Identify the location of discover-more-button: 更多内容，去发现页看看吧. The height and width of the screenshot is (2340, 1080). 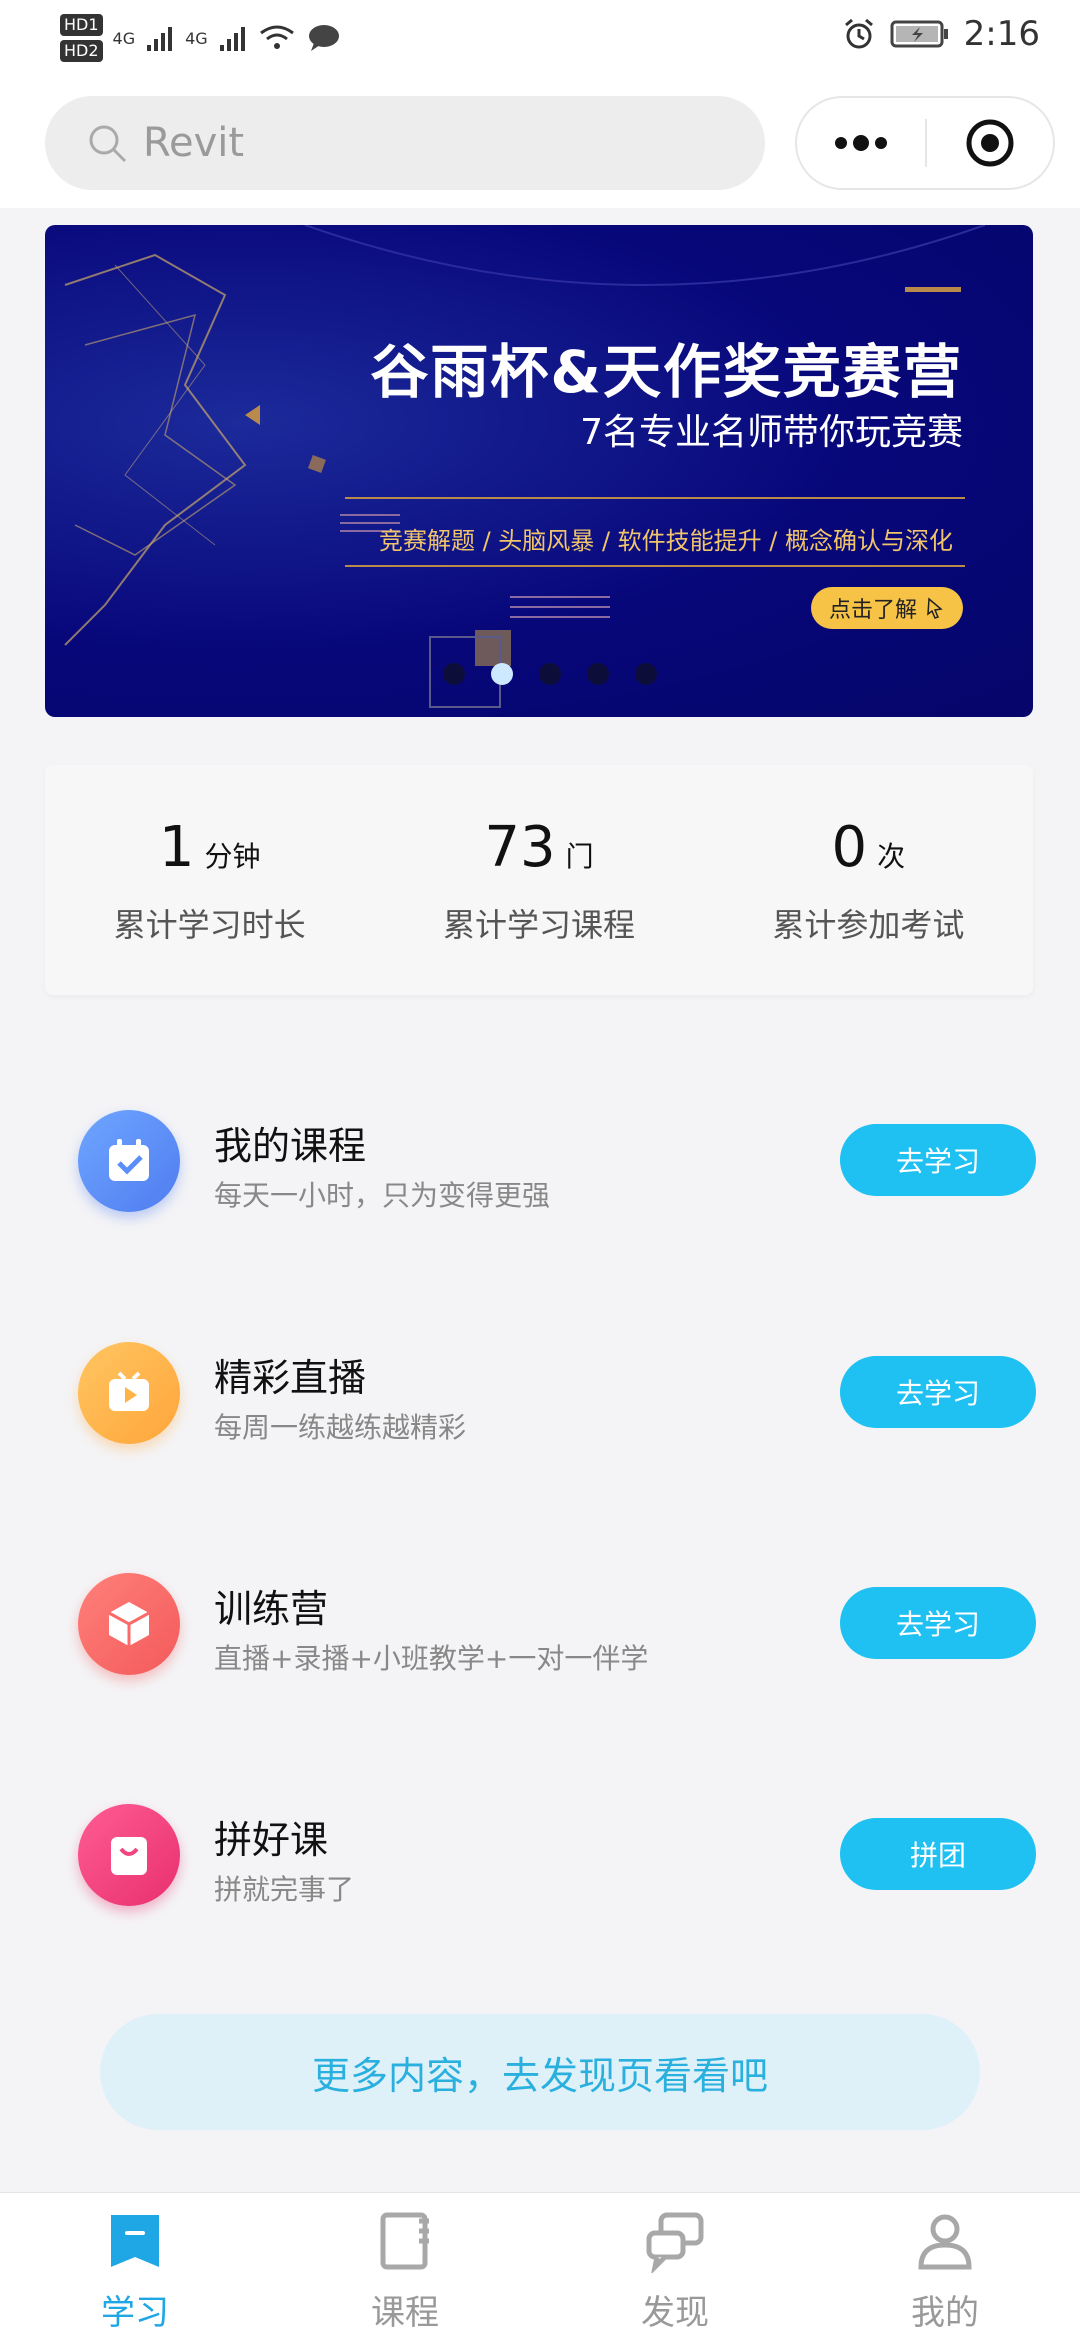
(540, 2072).